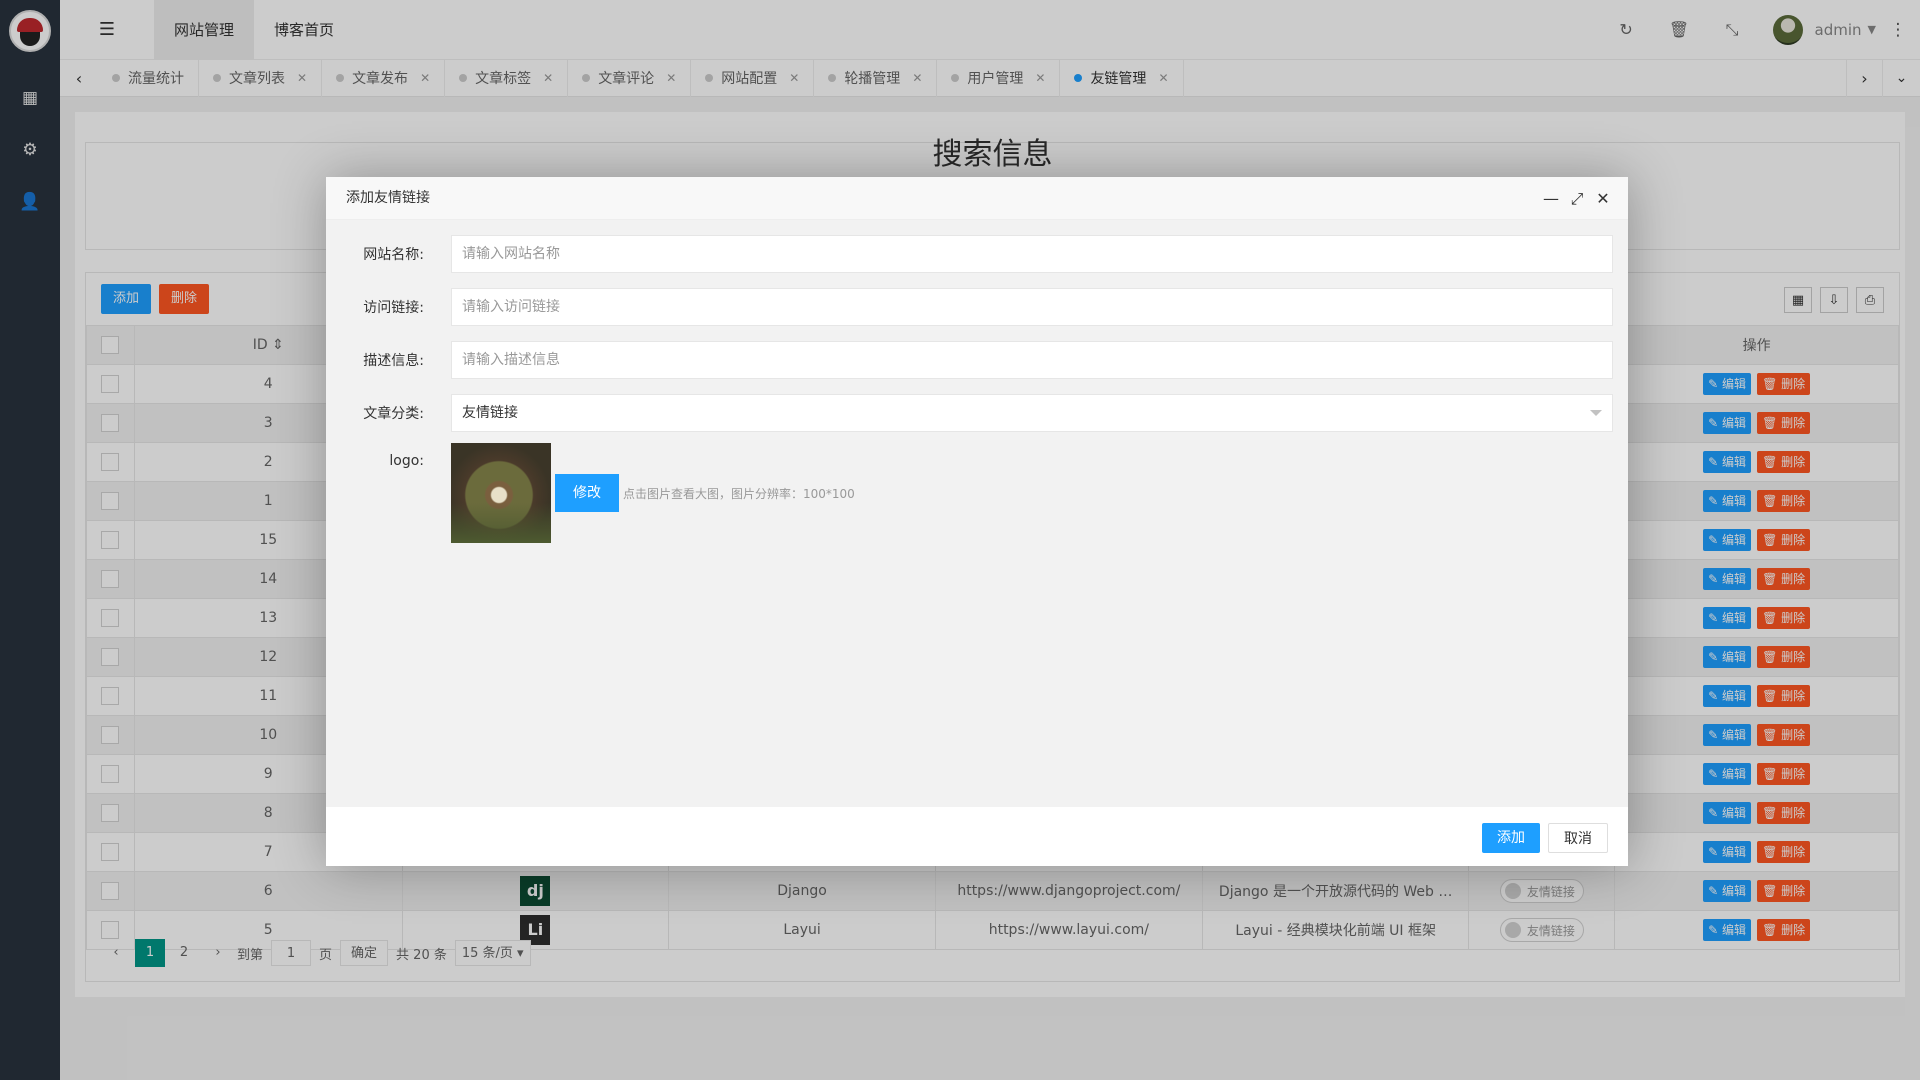 The width and height of the screenshot is (1920, 1080). I want to click on submit-button: 添加, so click(1511, 838).